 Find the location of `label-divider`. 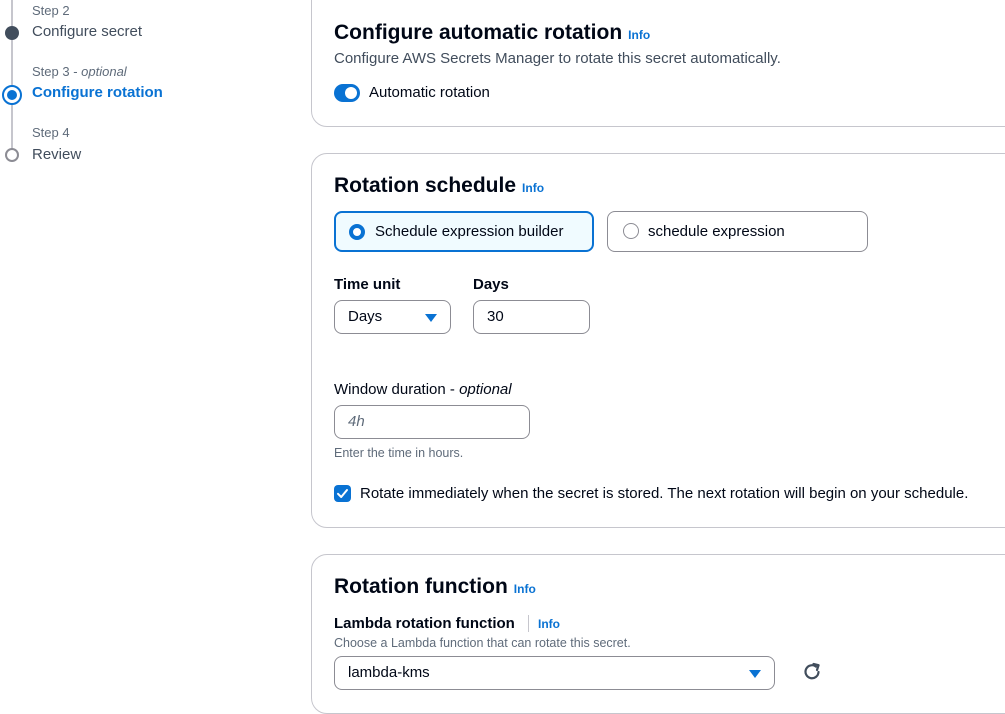

label-divider is located at coordinates (528, 623).